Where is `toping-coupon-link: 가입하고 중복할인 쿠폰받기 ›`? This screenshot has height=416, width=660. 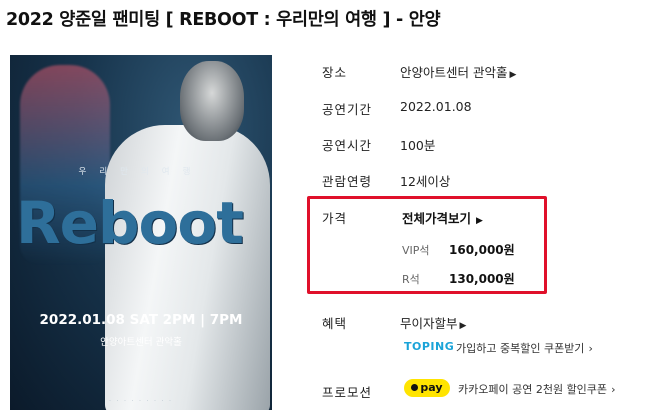
toping-coupon-link: 가입하고 중복할인 쿠폰받기 › is located at coordinates (524, 348).